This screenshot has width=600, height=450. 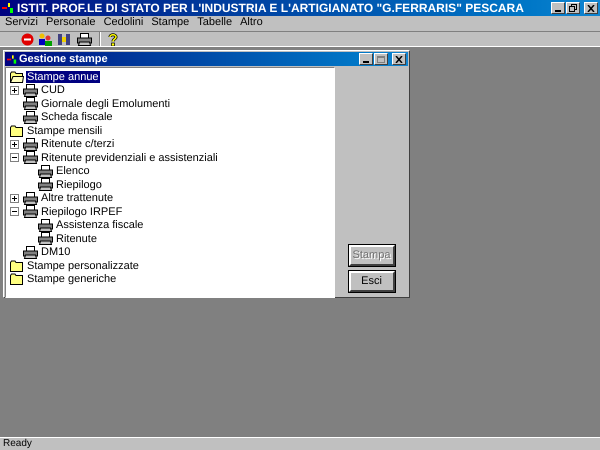 I want to click on menu-item: Personale, so click(x=71, y=22).